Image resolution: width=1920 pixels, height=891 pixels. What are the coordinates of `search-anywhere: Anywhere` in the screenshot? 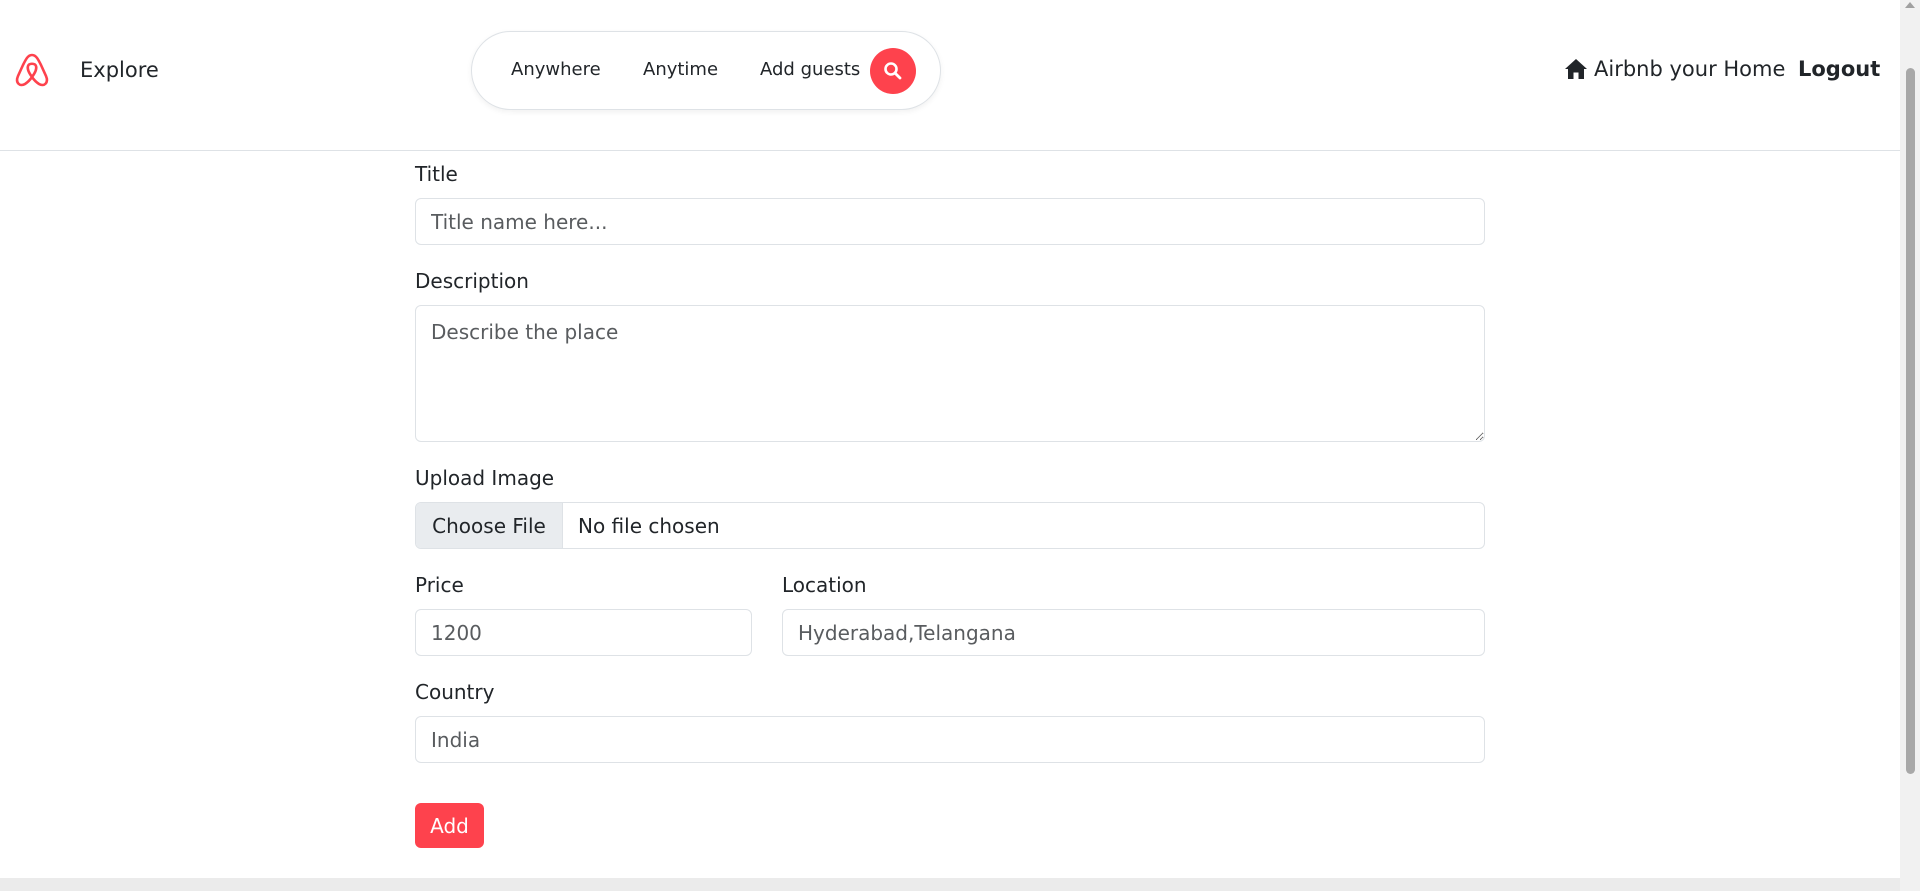 It's located at (556, 69).